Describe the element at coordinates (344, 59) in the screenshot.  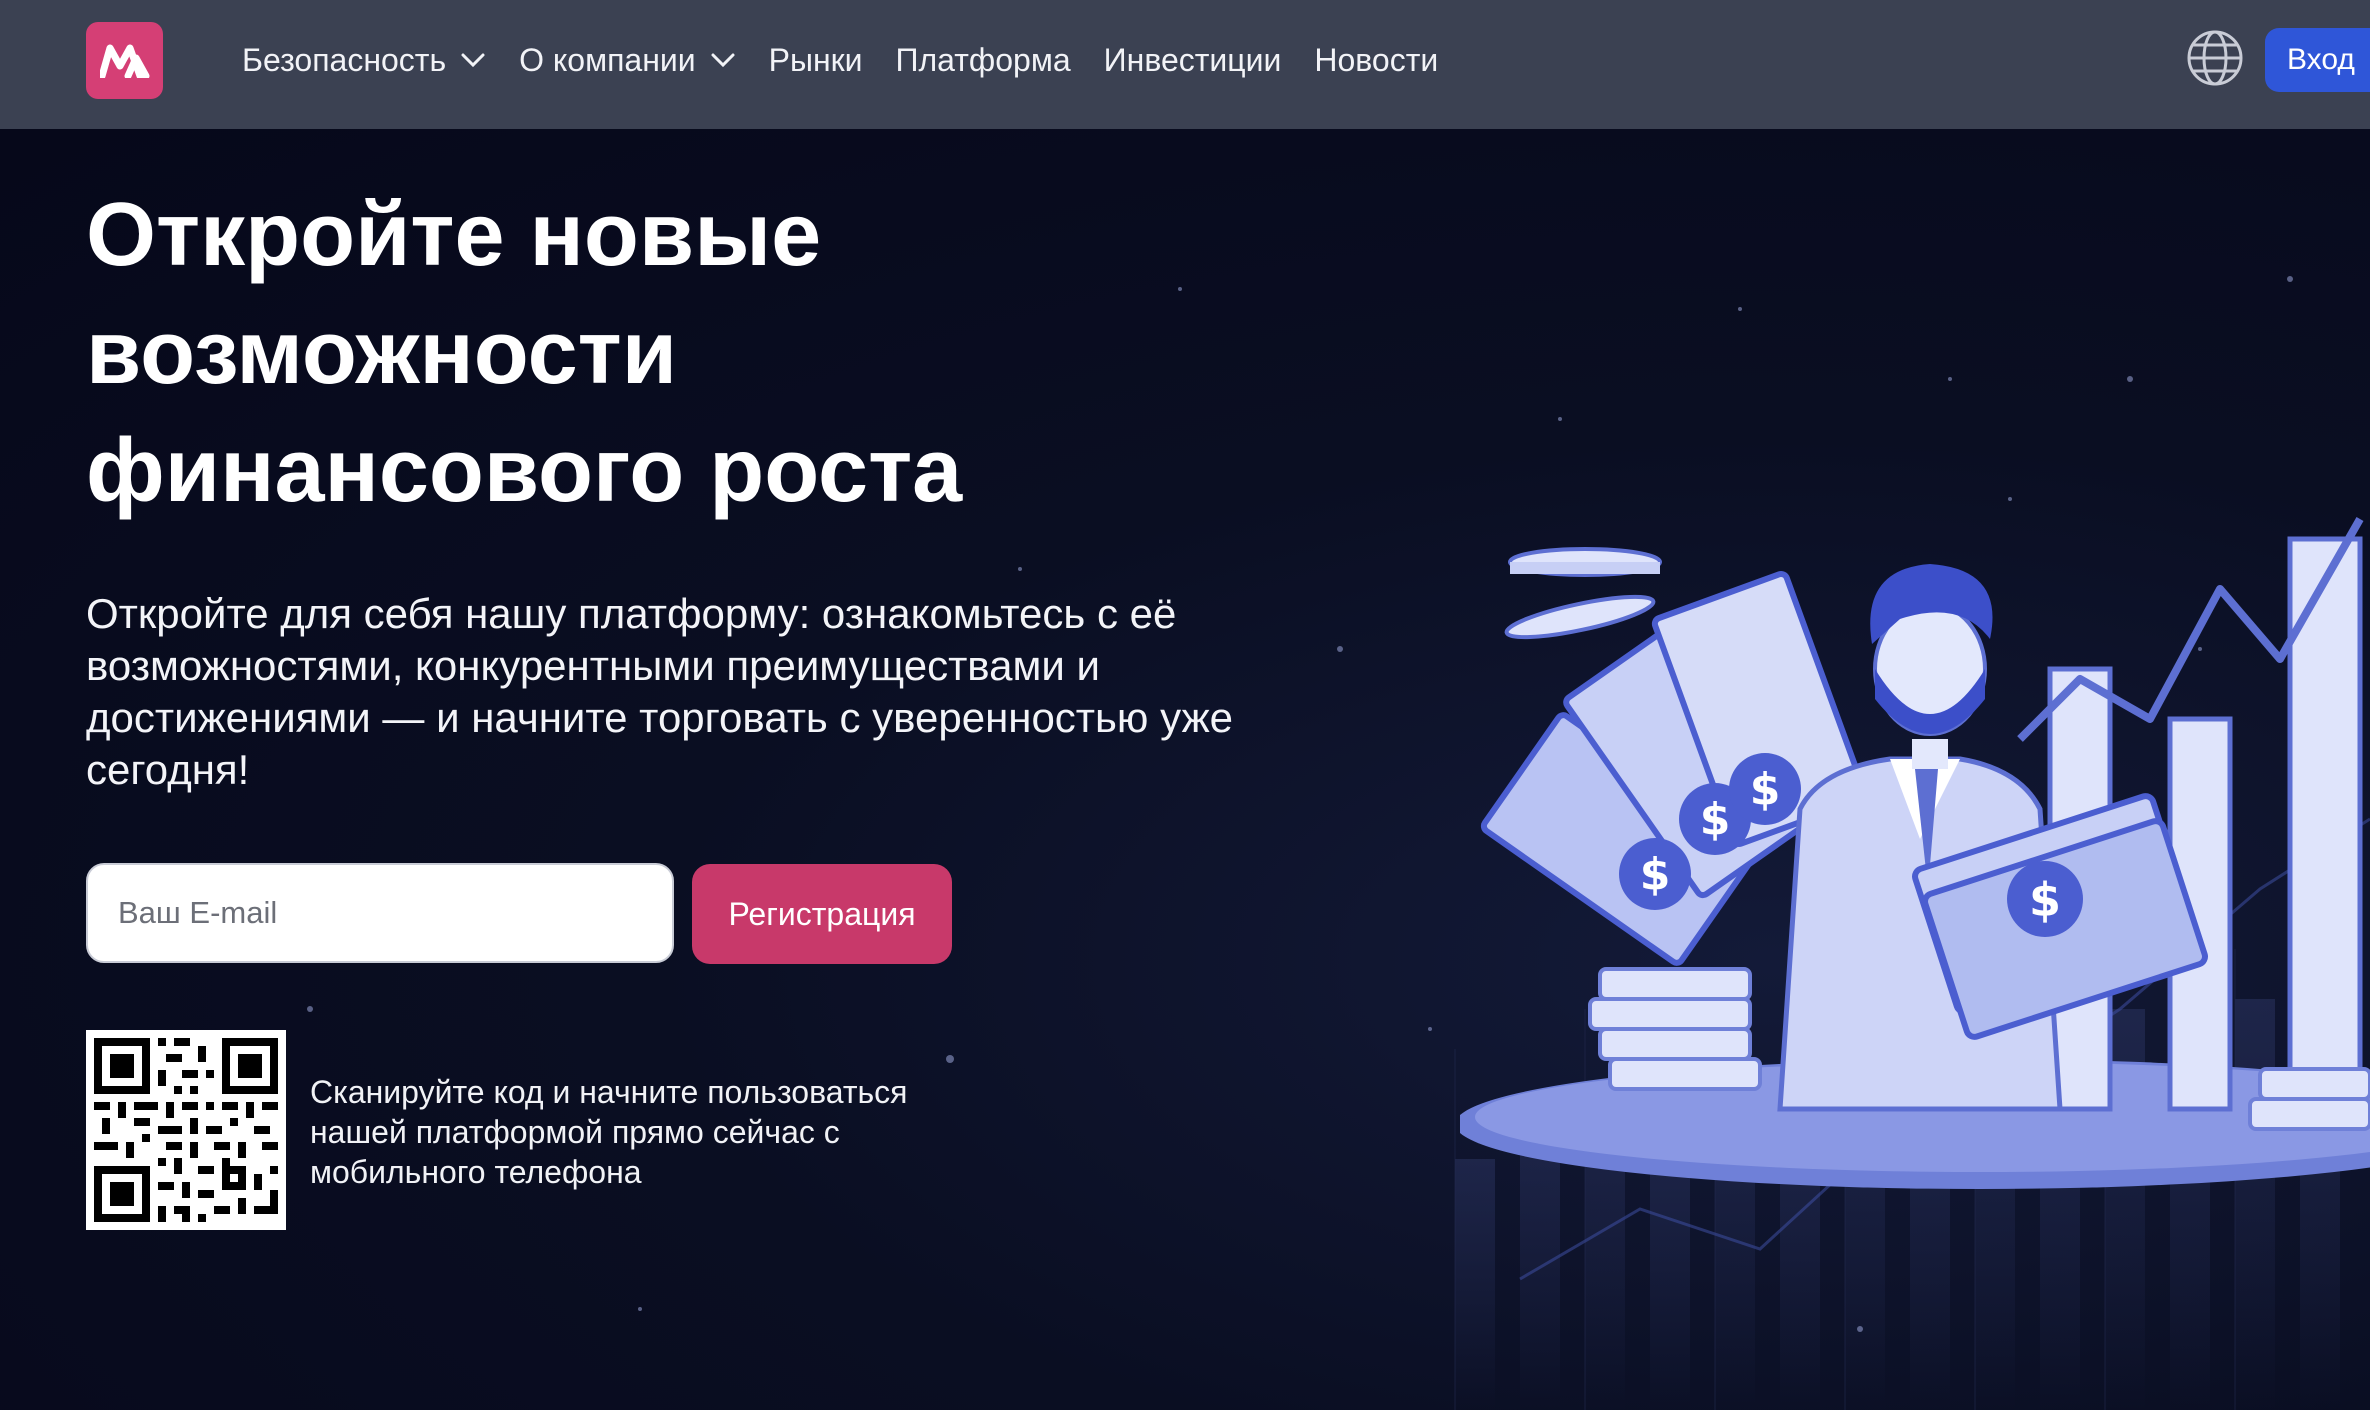
I see `menu-item-label: Безопасность` at that location.